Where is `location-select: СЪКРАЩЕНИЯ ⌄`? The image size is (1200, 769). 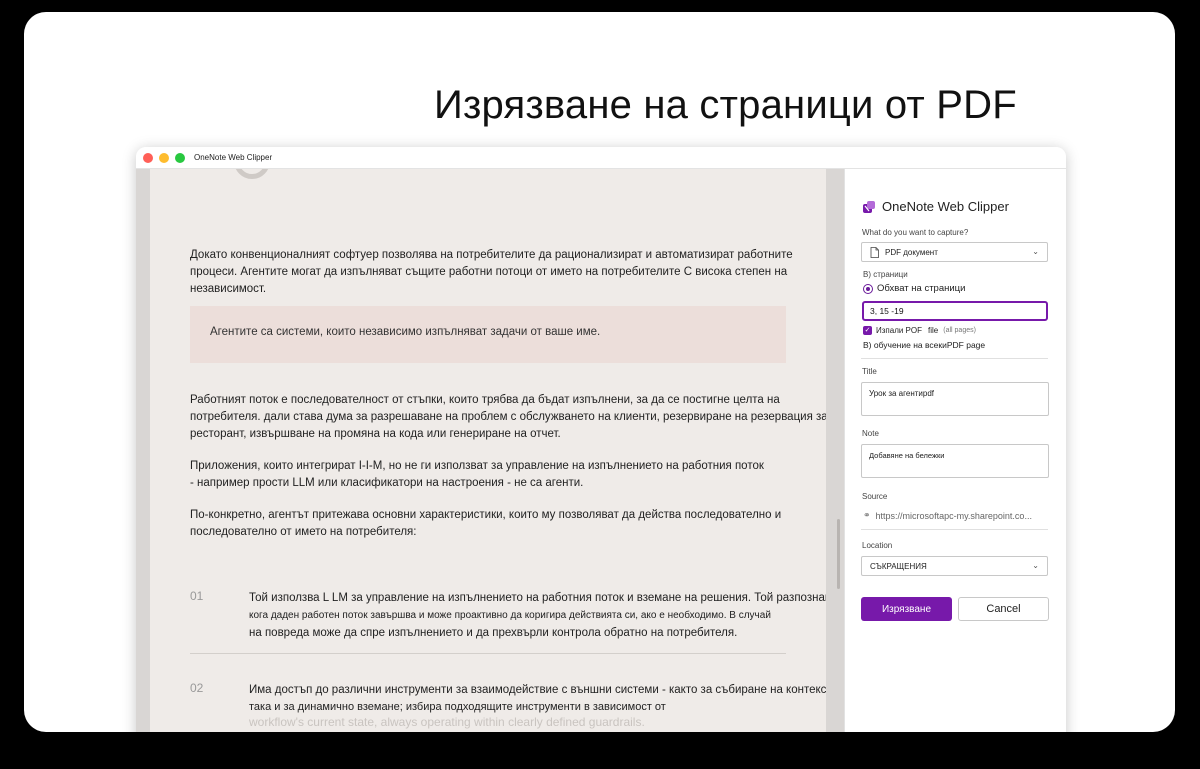 location-select: СЪКРАЩЕНИЯ ⌄ is located at coordinates (954, 566).